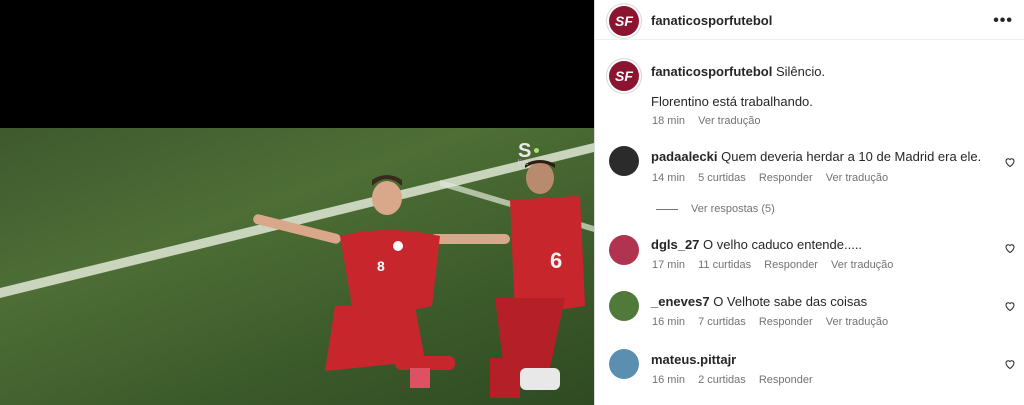  Describe the element at coordinates (536, 150) in the screenshot. I see `live-dot` at that location.